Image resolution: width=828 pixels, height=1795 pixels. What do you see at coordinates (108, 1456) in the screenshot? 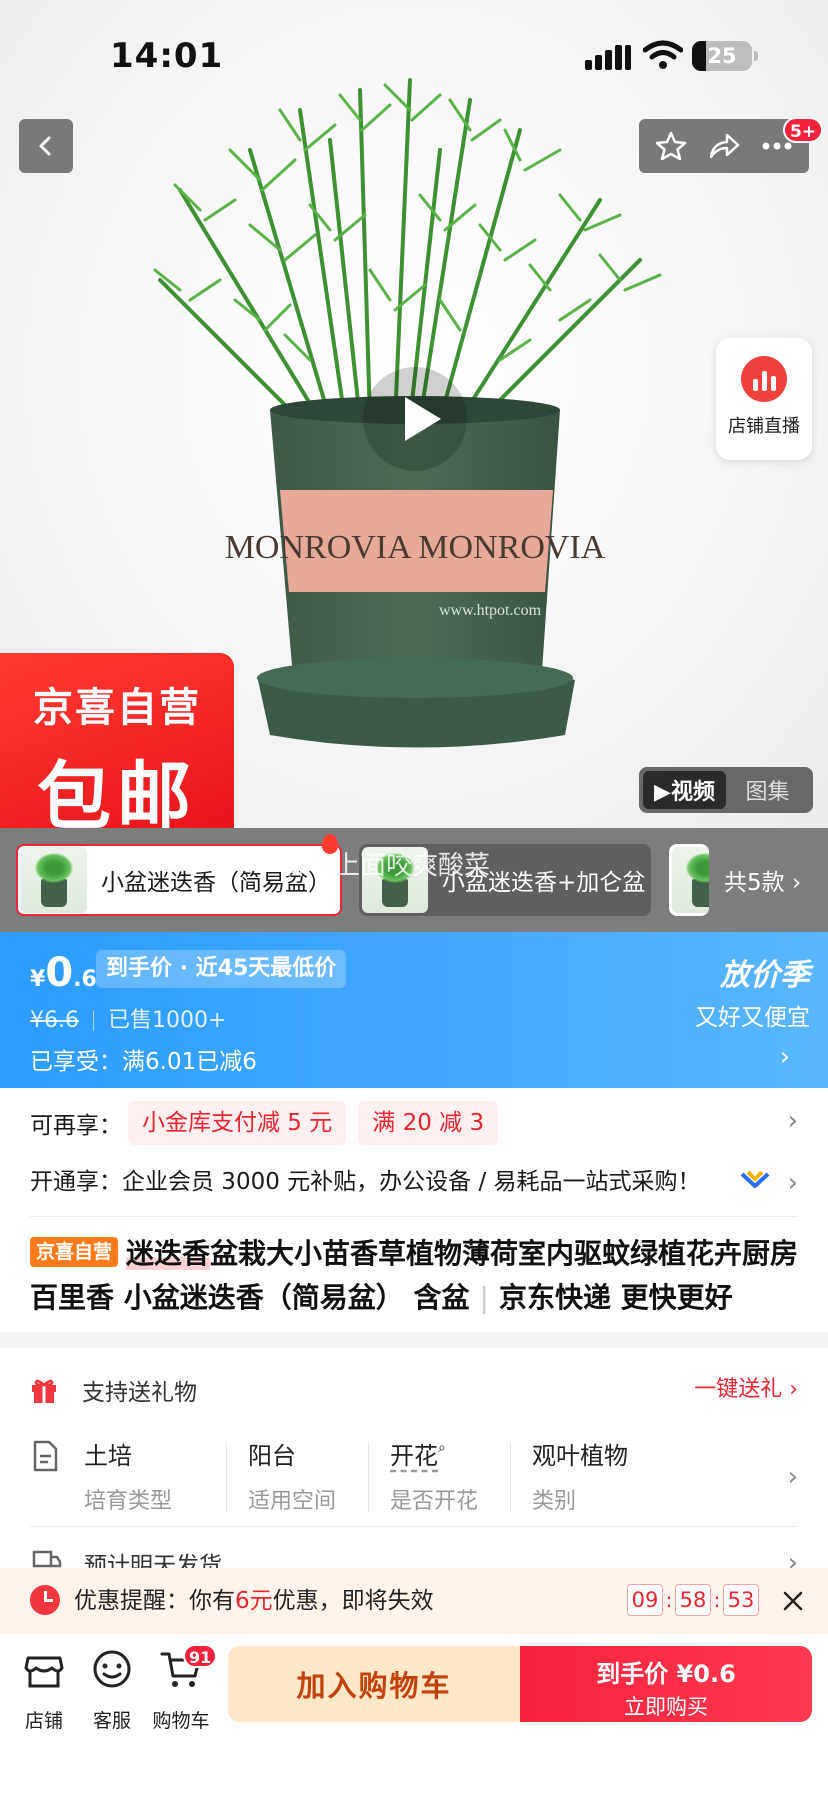
I see `attribute-value: 土培` at bounding box center [108, 1456].